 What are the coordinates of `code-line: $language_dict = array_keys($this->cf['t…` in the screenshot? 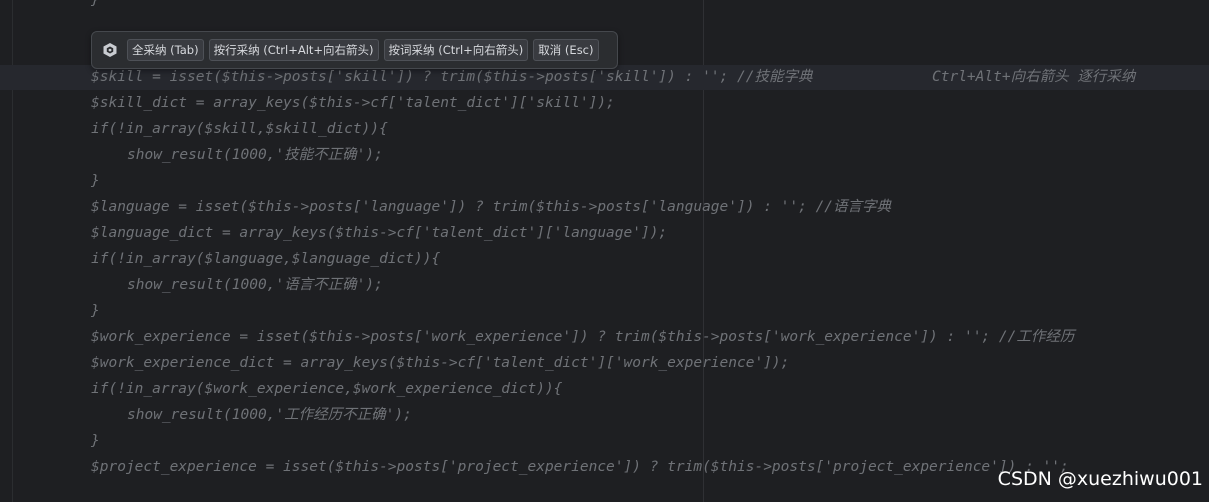 It's located at (379, 233).